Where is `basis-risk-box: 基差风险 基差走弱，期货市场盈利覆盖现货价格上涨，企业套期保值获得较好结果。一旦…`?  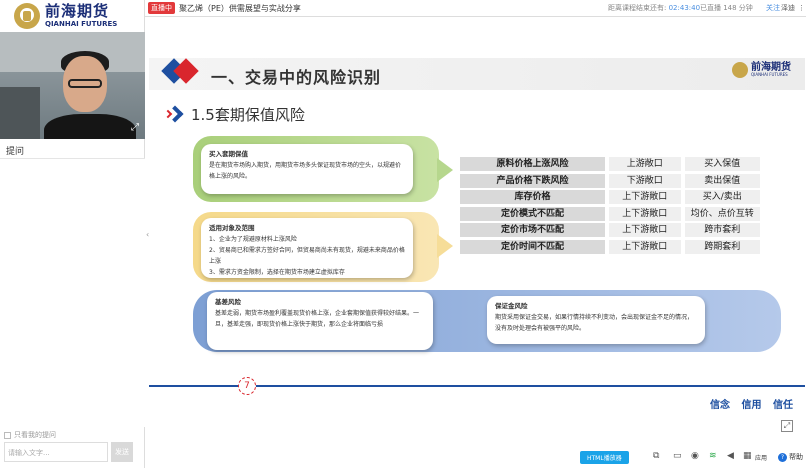 basis-risk-box: 基差风险 基差走弱，期货市场盈利覆盖现货价格上涨，企业套期保值获得较好结果。一旦… is located at coordinates (320, 321).